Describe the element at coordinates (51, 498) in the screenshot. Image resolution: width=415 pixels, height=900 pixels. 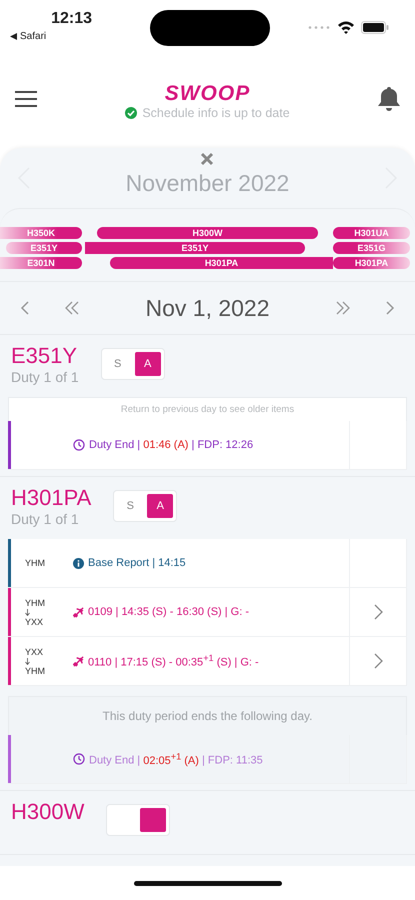
I see `duty-code: H301PA` at that location.